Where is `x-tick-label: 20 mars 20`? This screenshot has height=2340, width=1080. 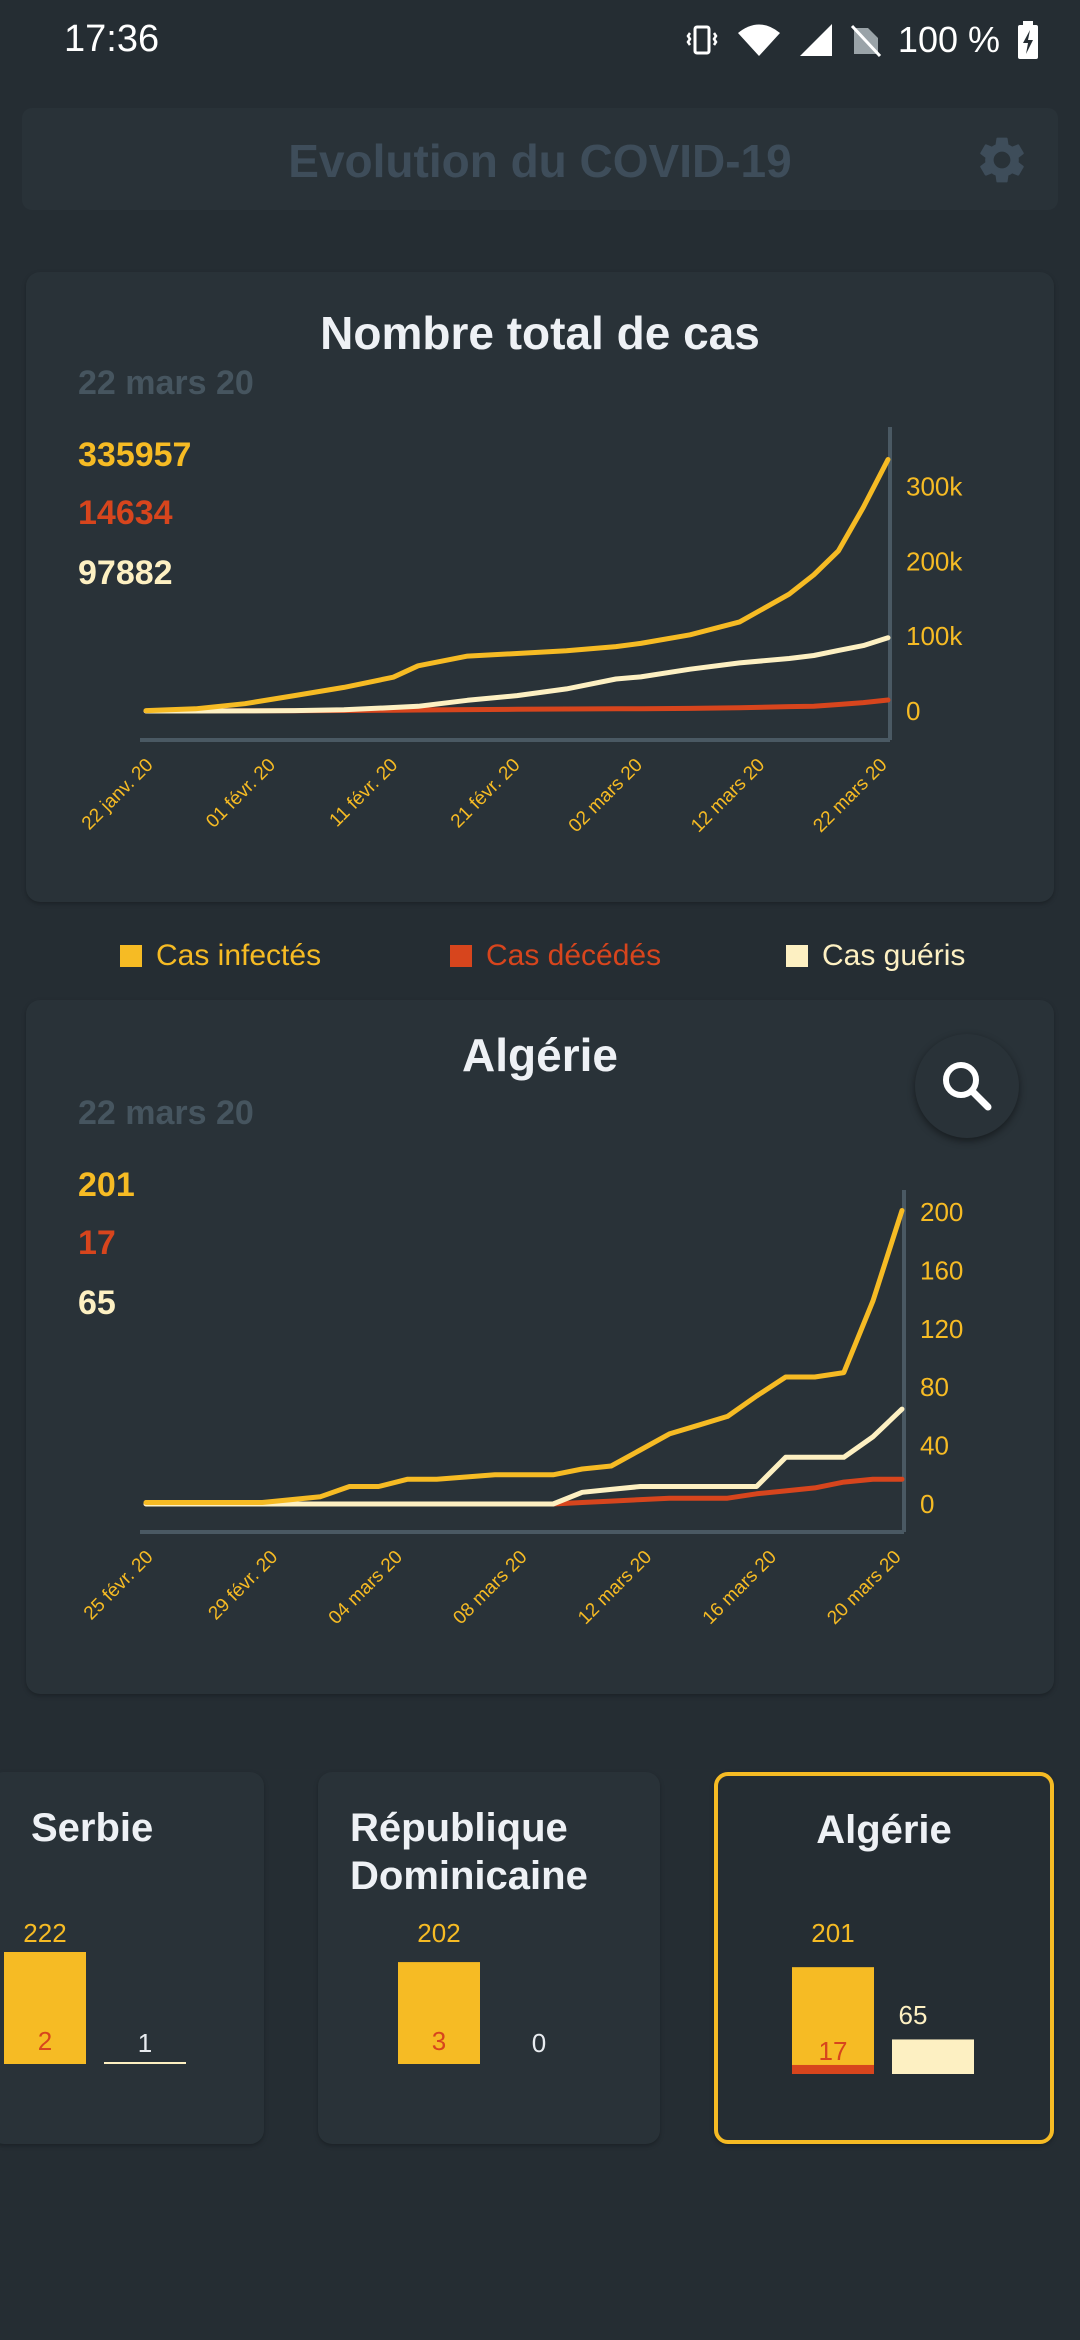
x-tick-label: 20 mars 20 is located at coordinates (864, 1588).